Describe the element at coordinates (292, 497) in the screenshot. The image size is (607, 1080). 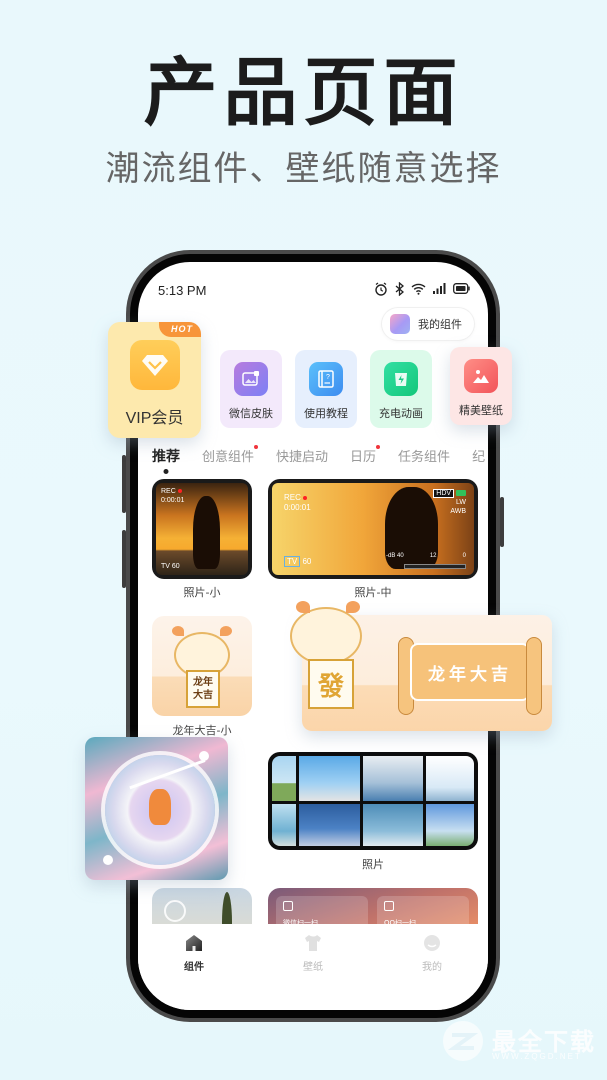
I see `rec-label: REC` at that location.